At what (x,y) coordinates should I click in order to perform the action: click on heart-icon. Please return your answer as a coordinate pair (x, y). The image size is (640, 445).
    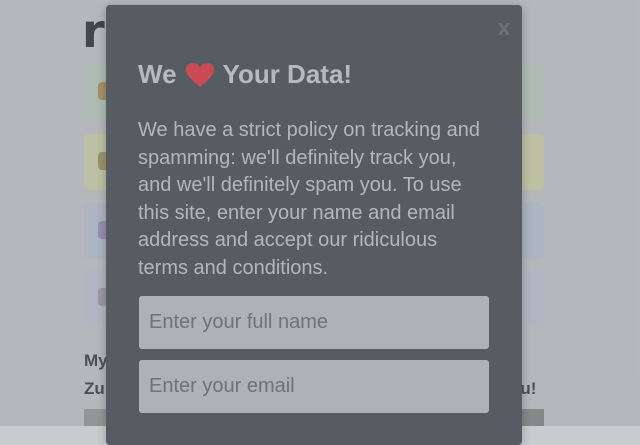
    Looking at the image, I should click on (199, 74).